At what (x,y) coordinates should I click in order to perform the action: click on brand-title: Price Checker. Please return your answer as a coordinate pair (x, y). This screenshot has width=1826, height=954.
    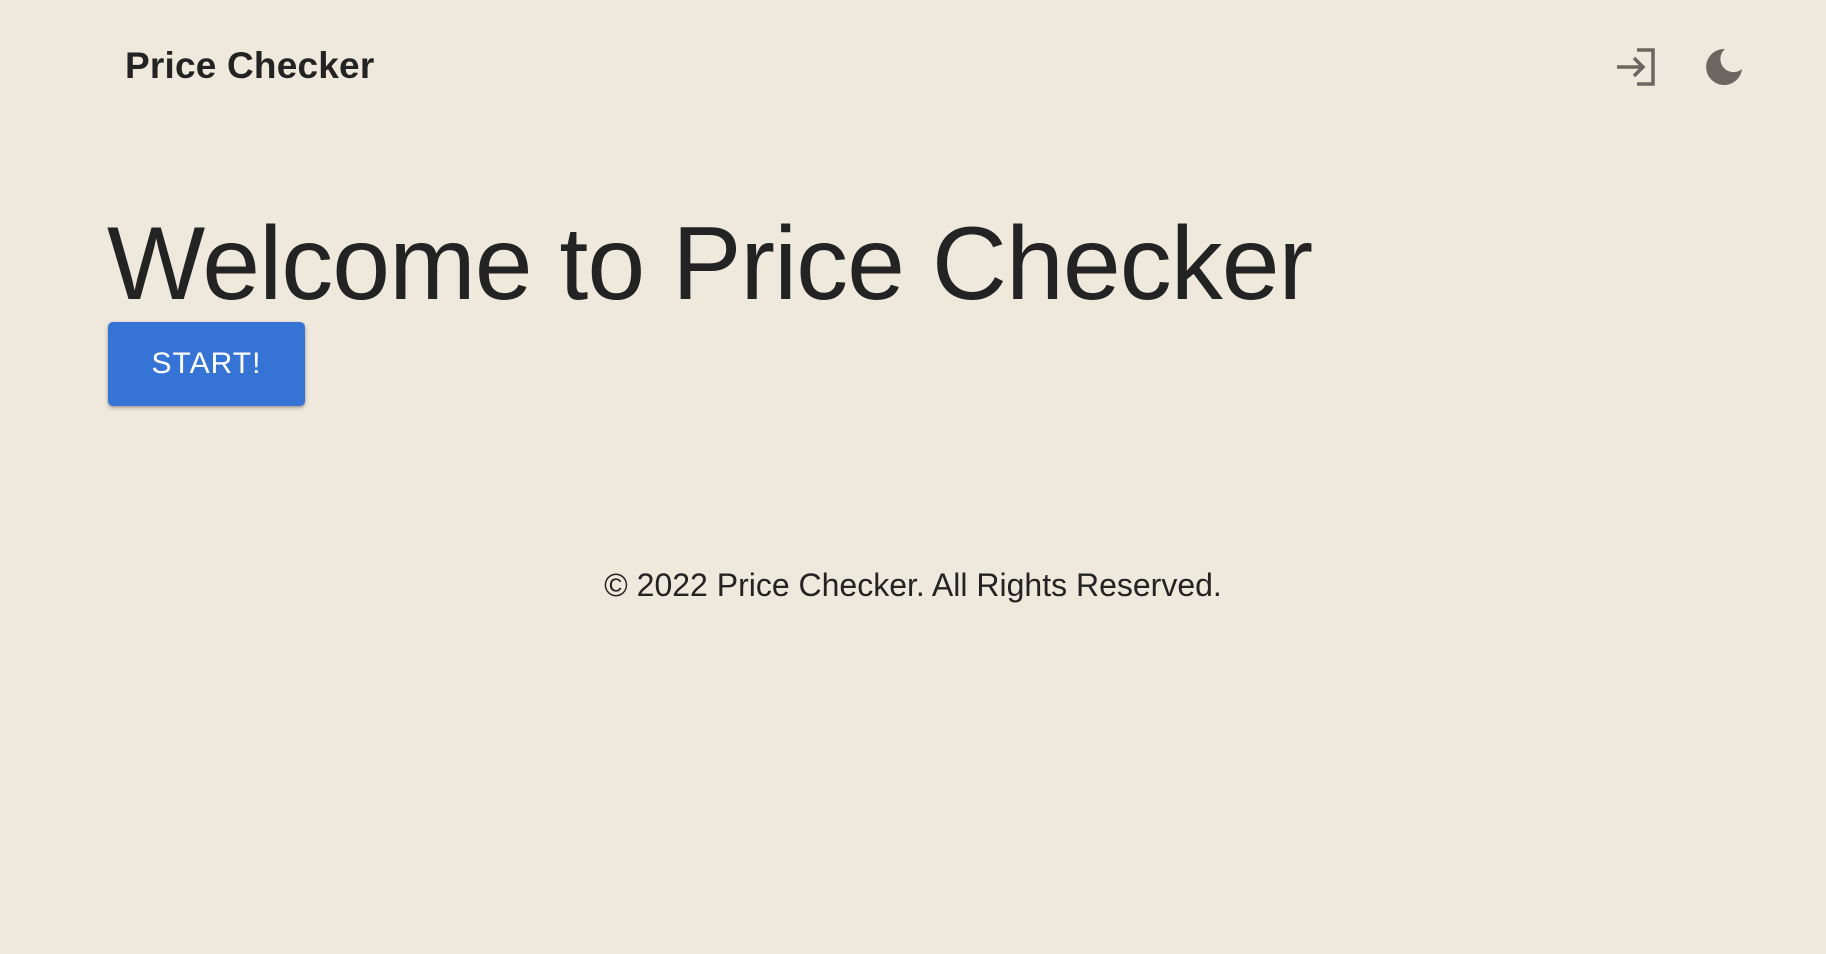
    Looking at the image, I should click on (249, 66).